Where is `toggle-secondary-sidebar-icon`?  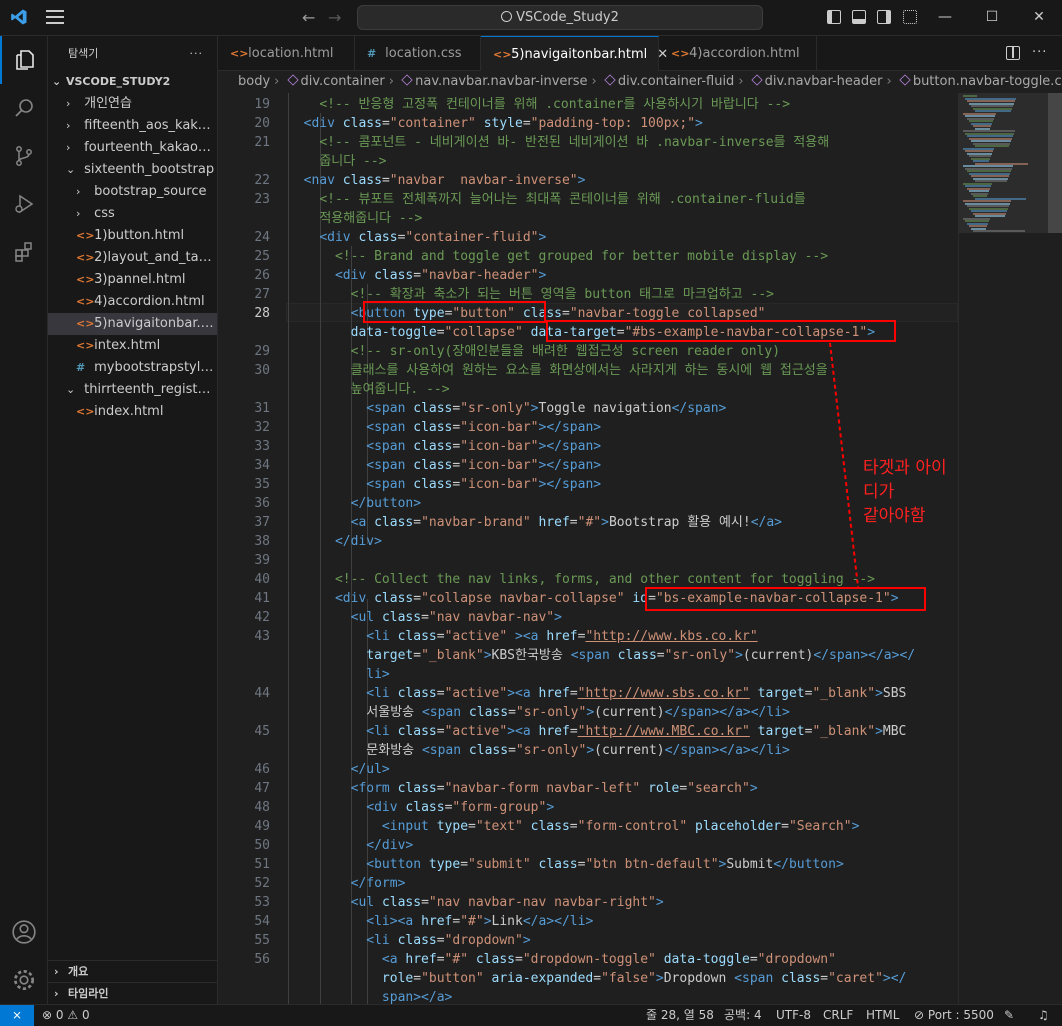
toggle-secondary-sidebar-icon is located at coordinates (884, 17).